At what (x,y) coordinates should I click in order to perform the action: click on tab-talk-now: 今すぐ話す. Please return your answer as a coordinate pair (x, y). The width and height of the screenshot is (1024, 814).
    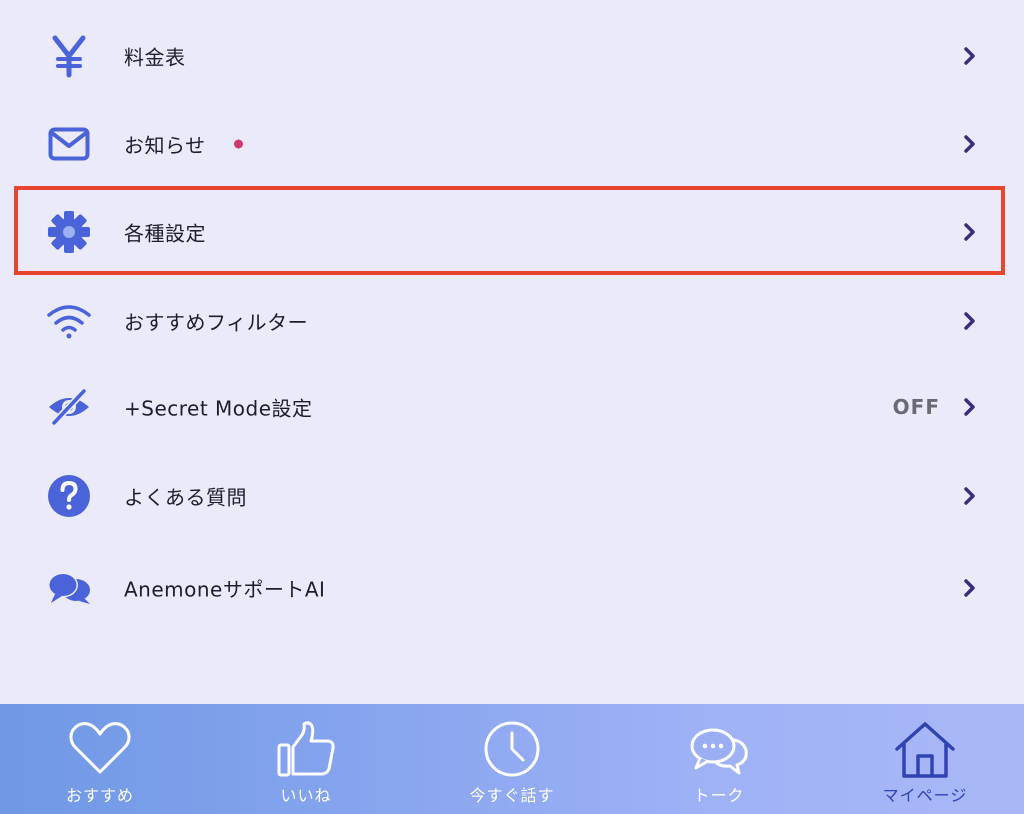
    Looking at the image, I should click on (512, 759).